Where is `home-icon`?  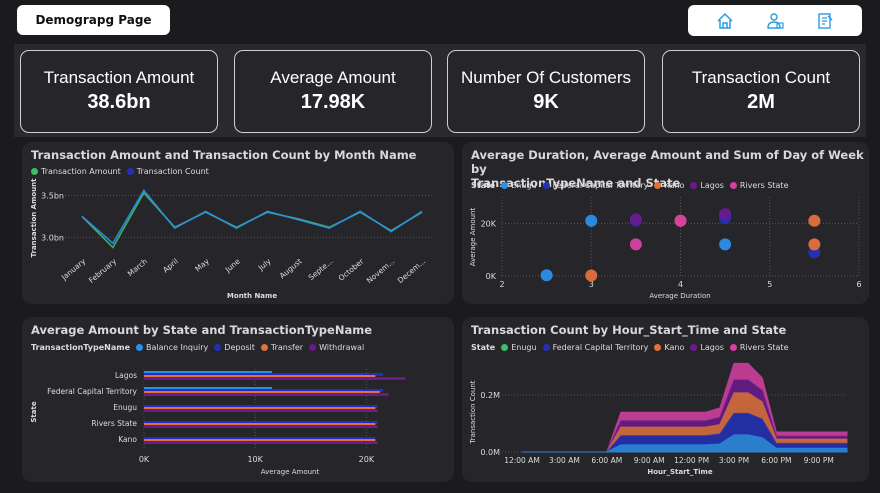 home-icon is located at coordinates (725, 21).